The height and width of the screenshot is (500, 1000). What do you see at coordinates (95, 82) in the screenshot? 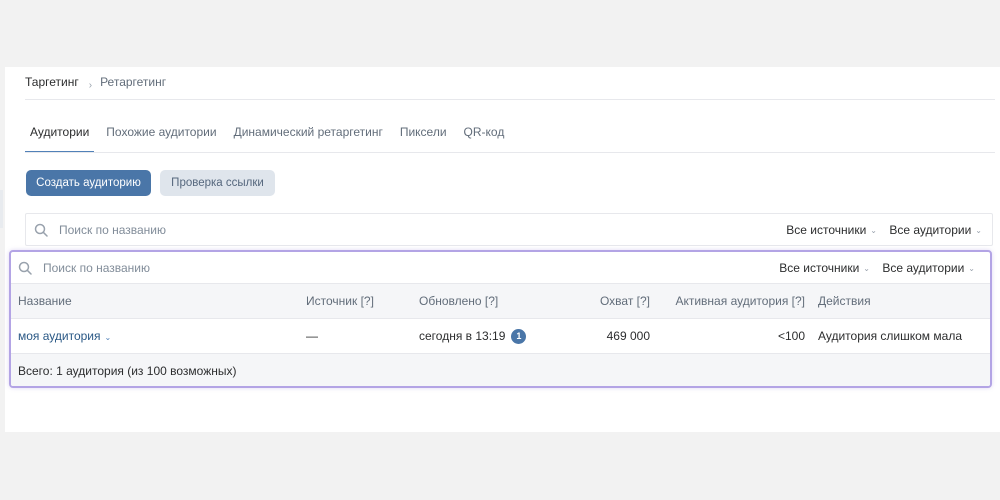
I see `breadcrumb: Таргетинг › Ретаргетинг` at bounding box center [95, 82].